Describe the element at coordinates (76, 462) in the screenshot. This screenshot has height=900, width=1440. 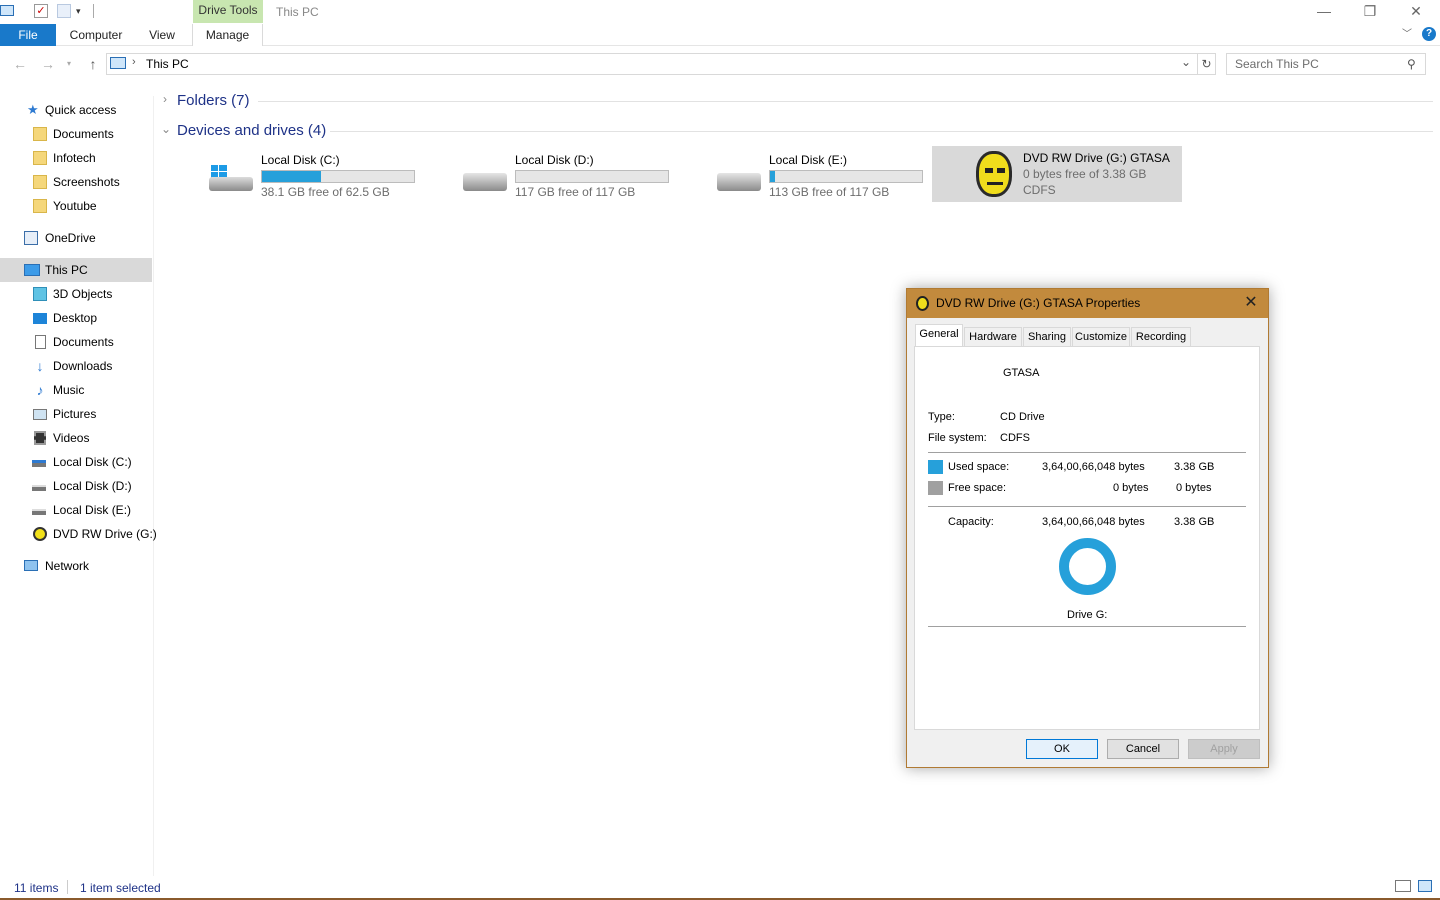
I see `sidebar-item-local-disk-c: Local Disk (C:)` at that location.